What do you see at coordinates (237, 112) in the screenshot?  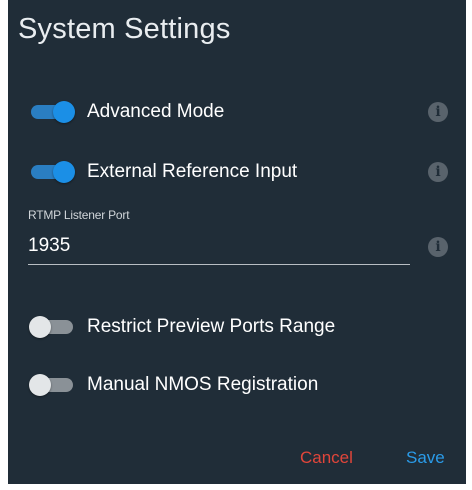 I see `advanced-mode-row: Advanced Mode i` at bounding box center [237, 112].